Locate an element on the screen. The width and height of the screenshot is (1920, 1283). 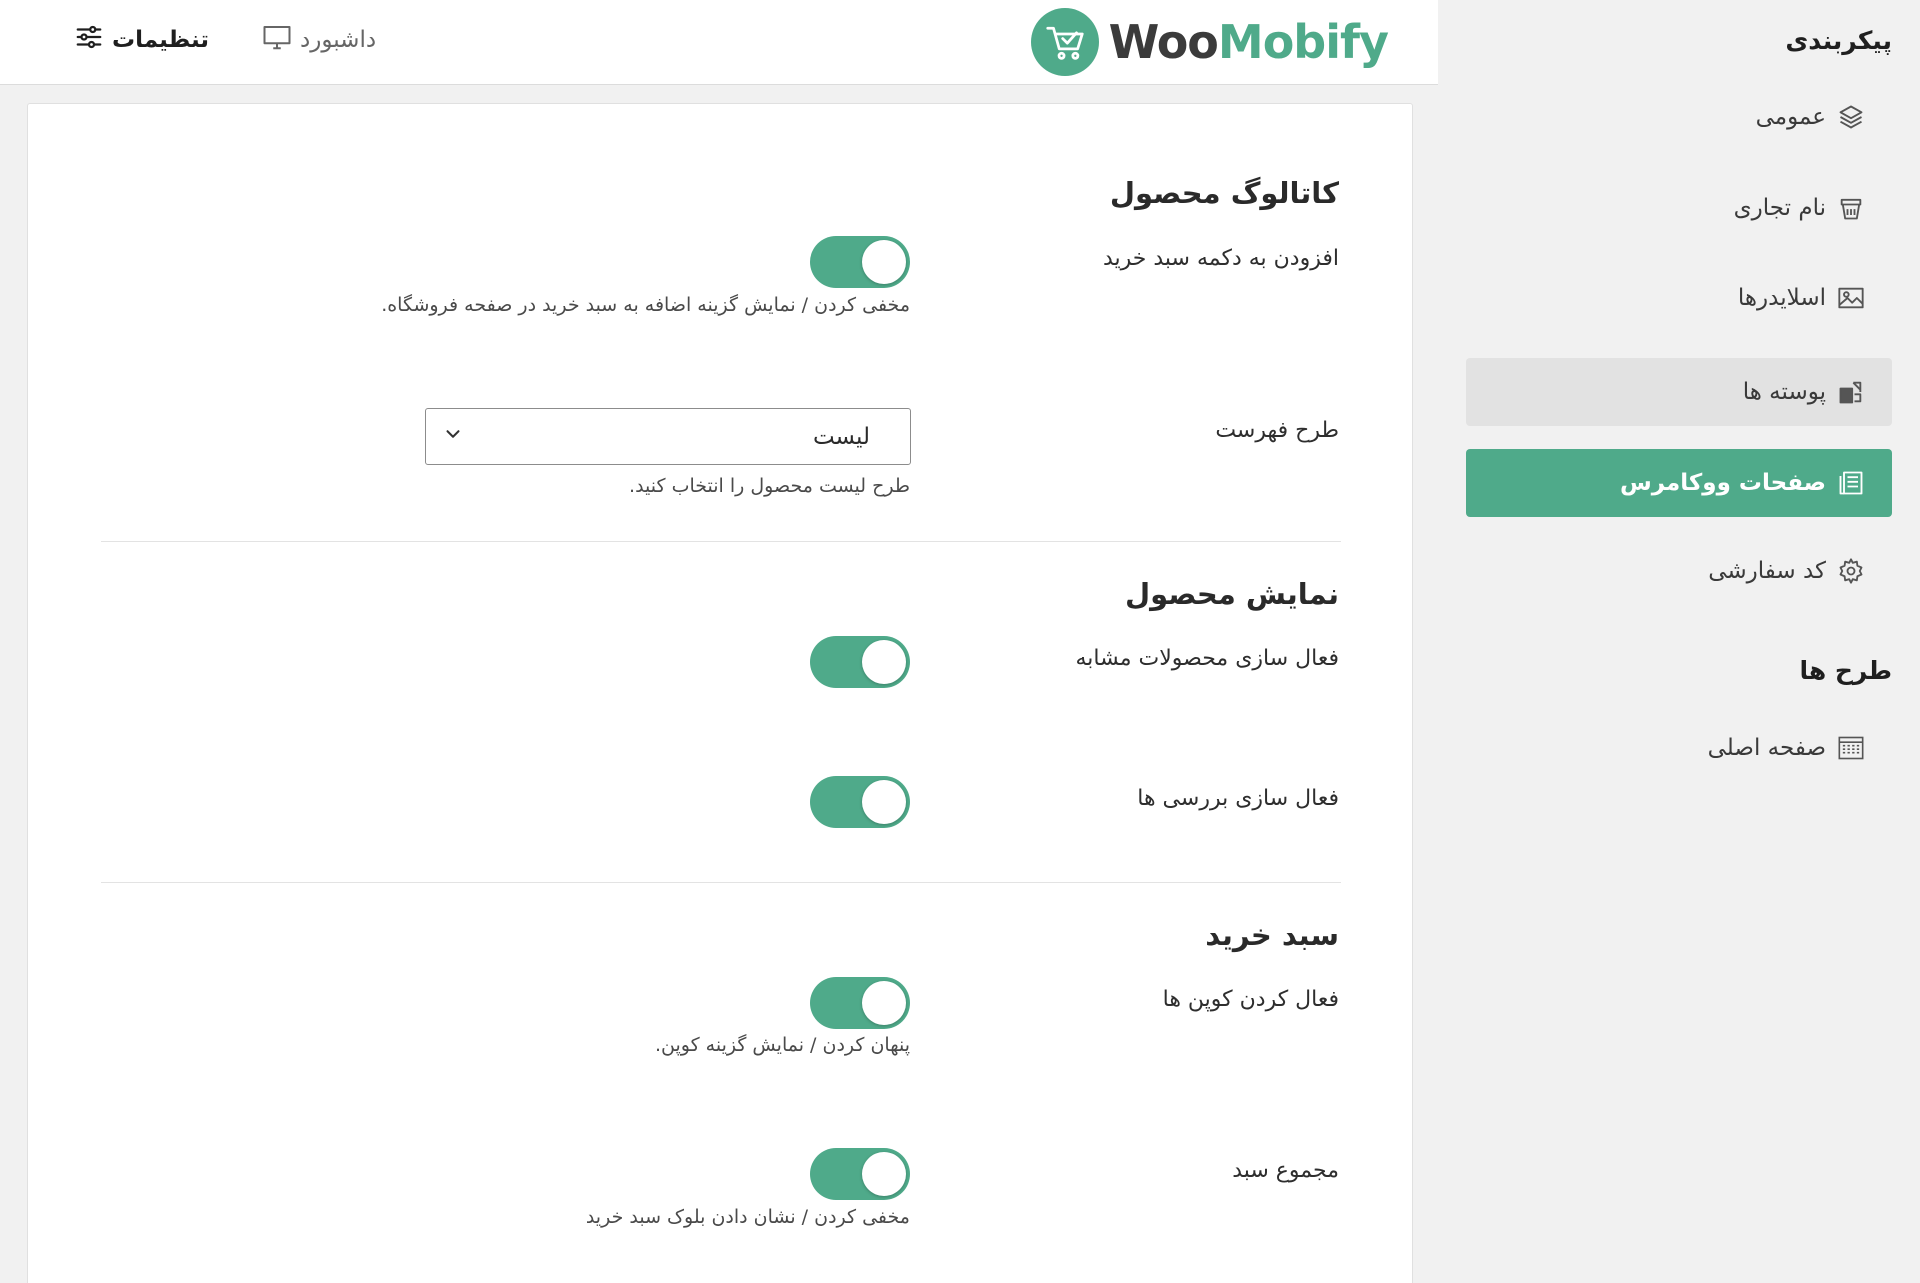
logo-cart-icon is located at coordinates (1064, 42).